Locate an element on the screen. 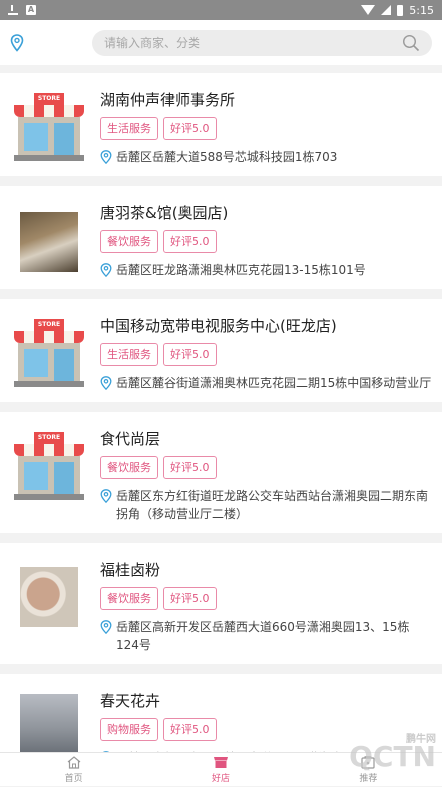  search-box is located at coordinates (262, 42).